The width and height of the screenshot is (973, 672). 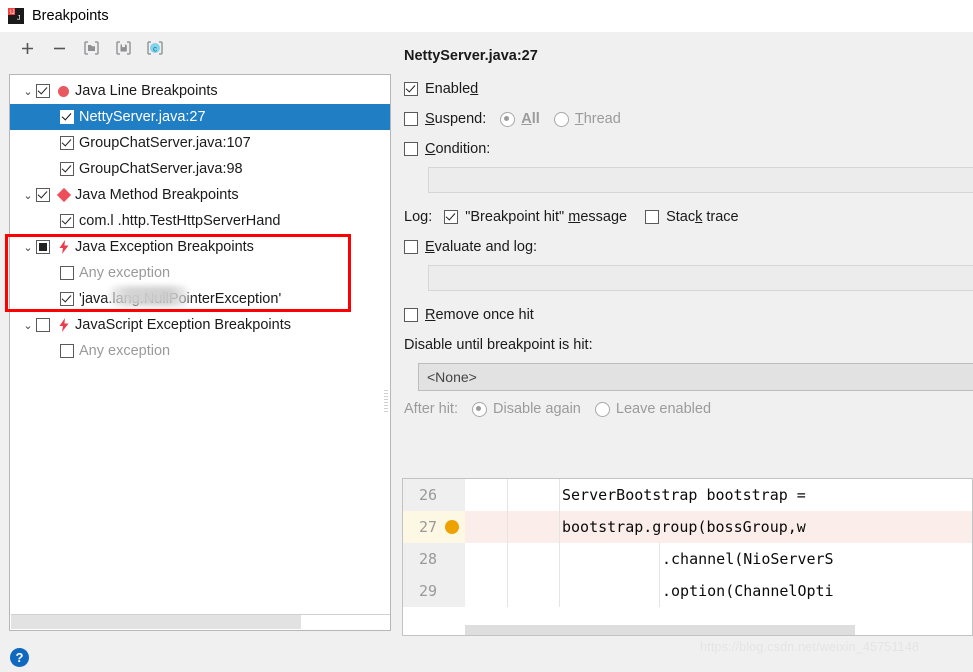 What do you see at coordinates (59, 48) in the screenshot?
I see `remove-breakpoint-button` at bounding box center [59, 48].